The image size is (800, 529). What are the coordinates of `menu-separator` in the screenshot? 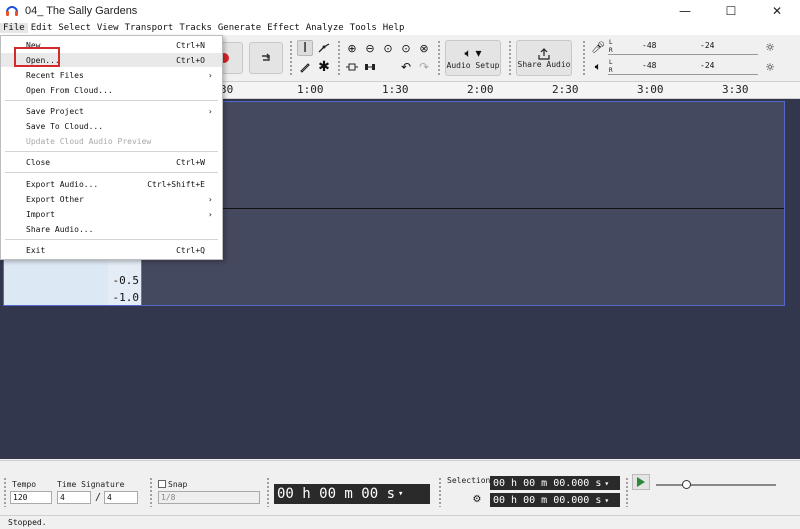 It's located at (111, 100).